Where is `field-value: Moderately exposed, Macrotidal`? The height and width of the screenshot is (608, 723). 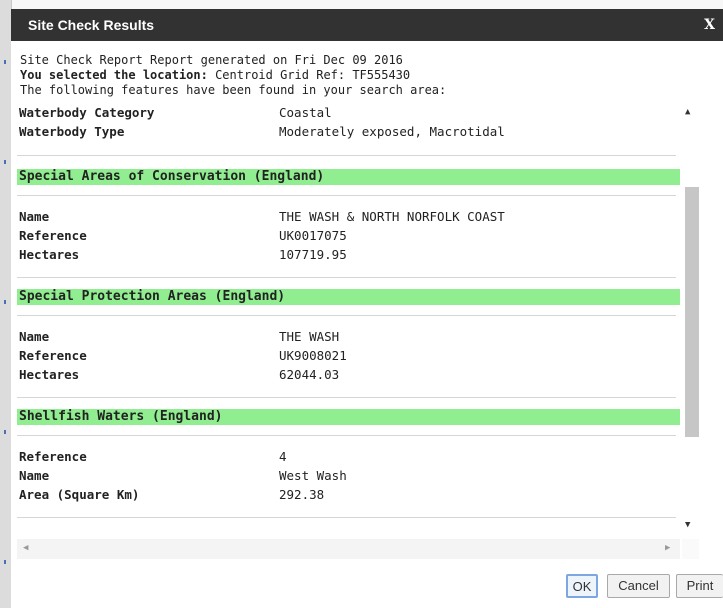 field-value: Moderately exposed, Macrotidal is located at coordinates (392, 131).